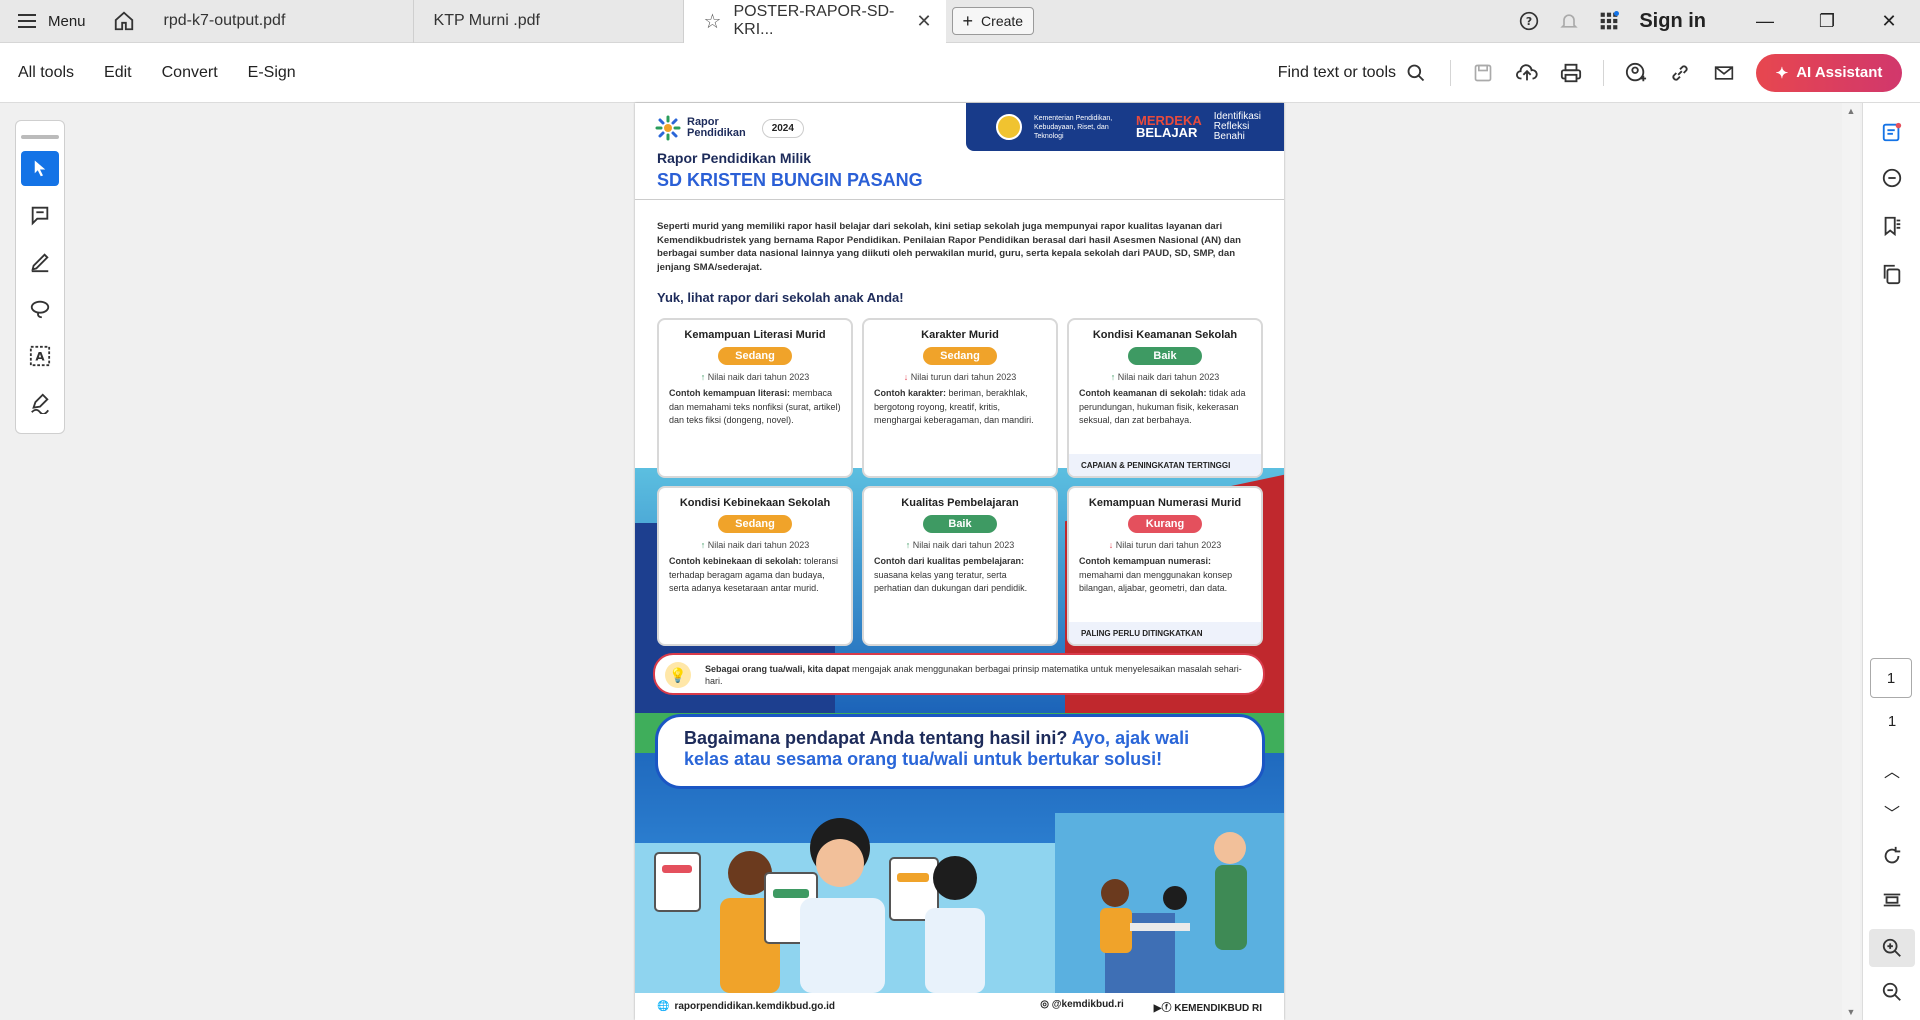  I want to click on drag-handle, so click(40, 137).